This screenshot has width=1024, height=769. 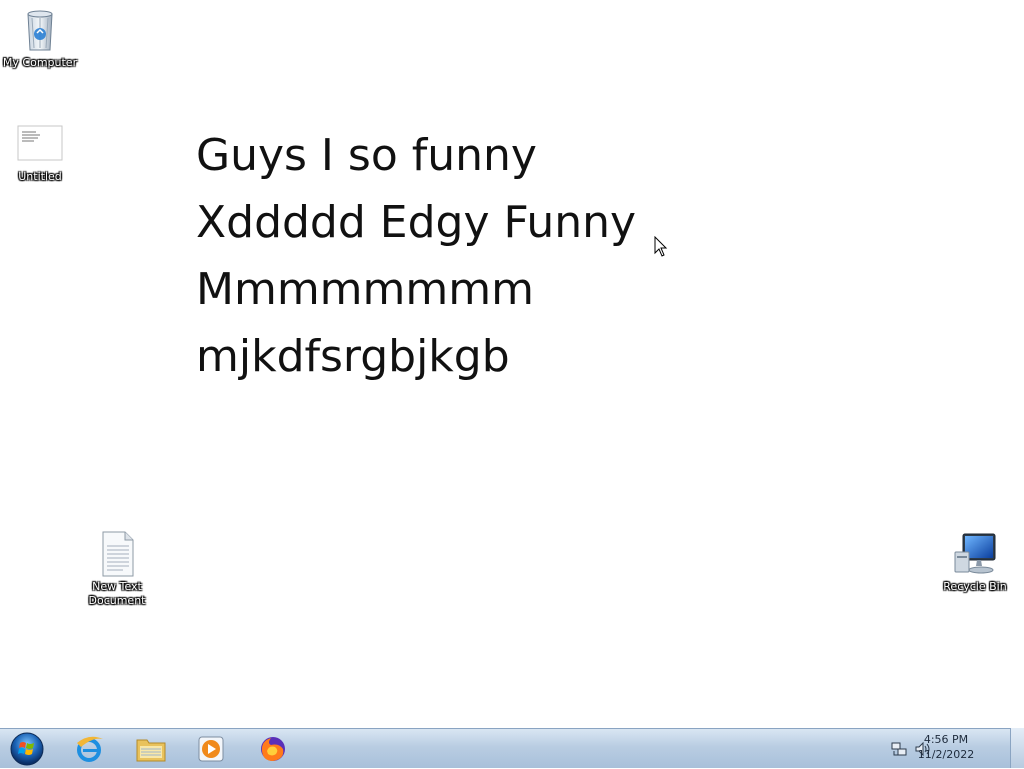 What do you see at coordinates (365, 289) in the screenshot?
I see `wallpaper-line: Mmmmmmmm` at bounding box center [365, 289].